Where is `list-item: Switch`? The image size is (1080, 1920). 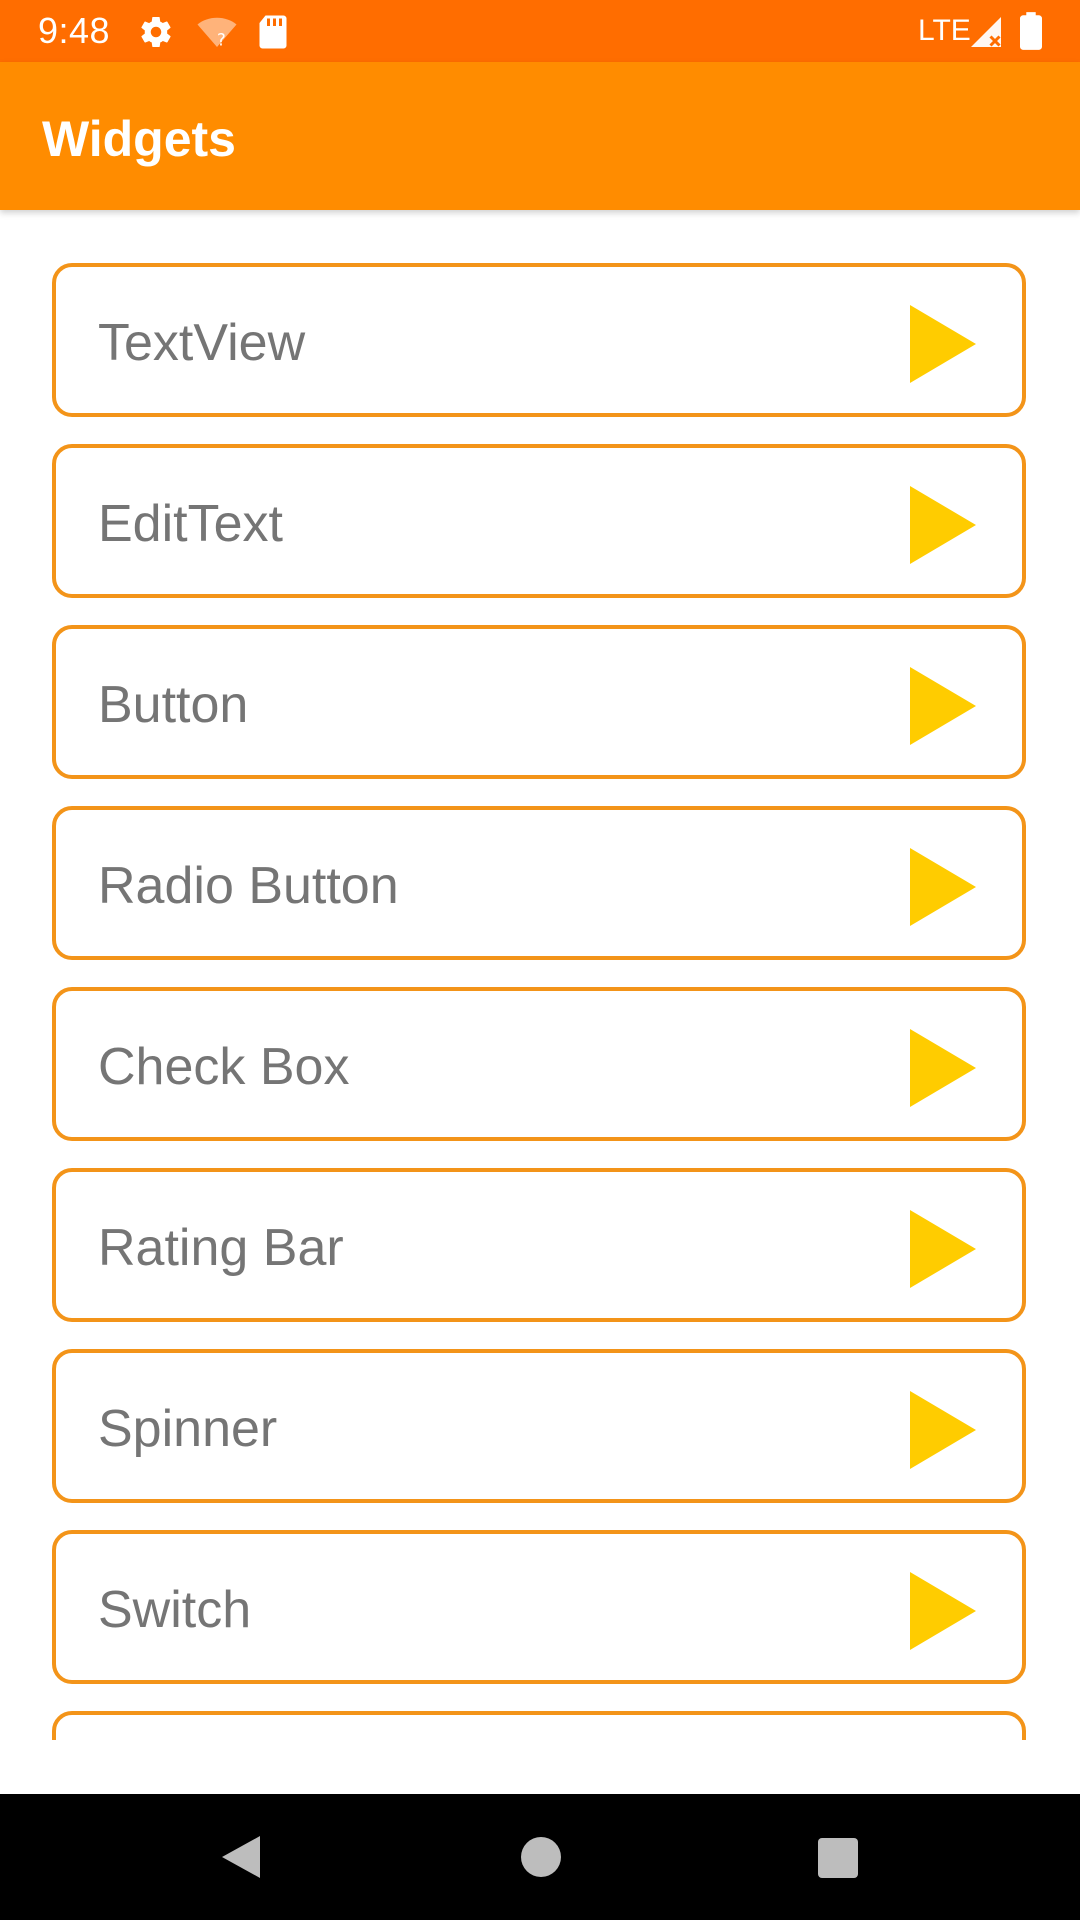
list-item: Switch is located at coordinates (539, 1607).